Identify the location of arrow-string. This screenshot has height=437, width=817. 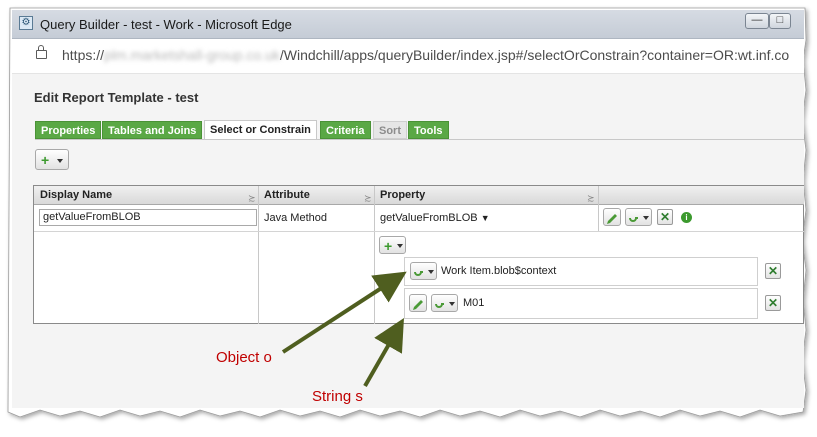
(383, 352).